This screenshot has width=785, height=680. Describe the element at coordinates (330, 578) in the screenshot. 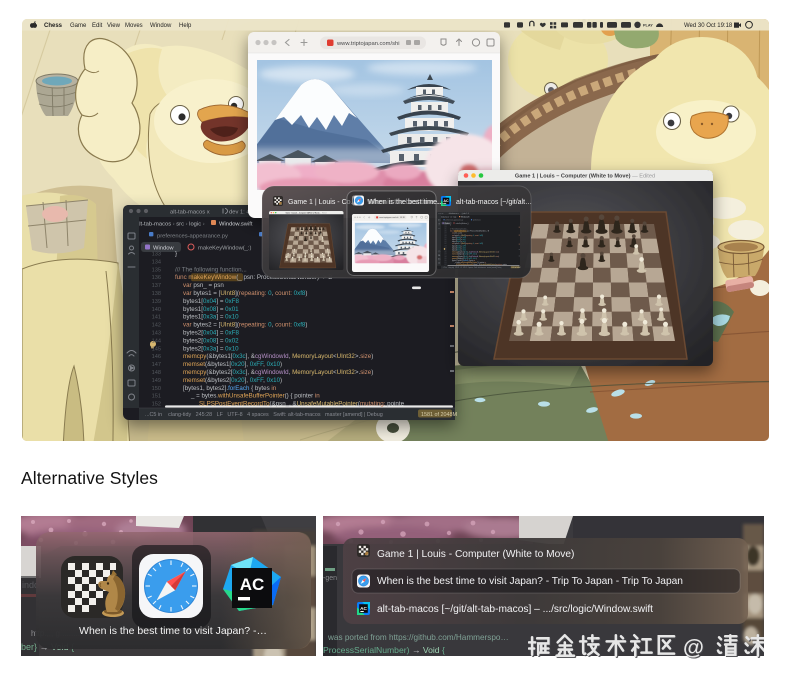

I see `svg-text: -gen` at that location.